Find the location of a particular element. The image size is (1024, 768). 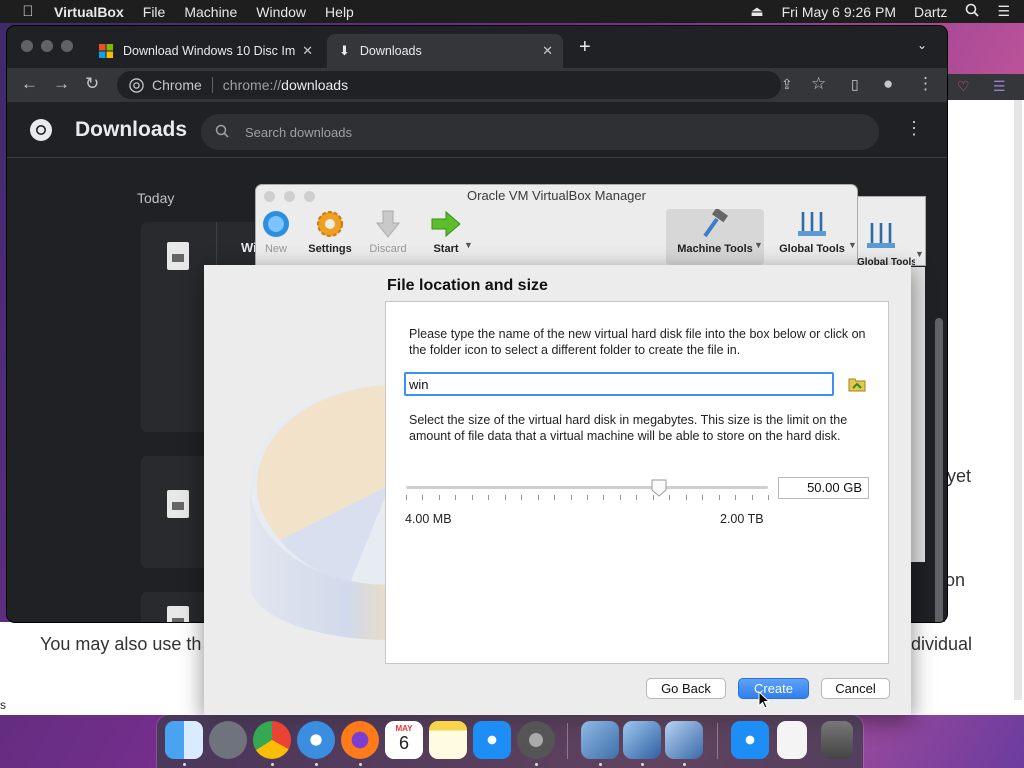

slider-max-label: 2.00 TB is located at coordinates (742, 519).